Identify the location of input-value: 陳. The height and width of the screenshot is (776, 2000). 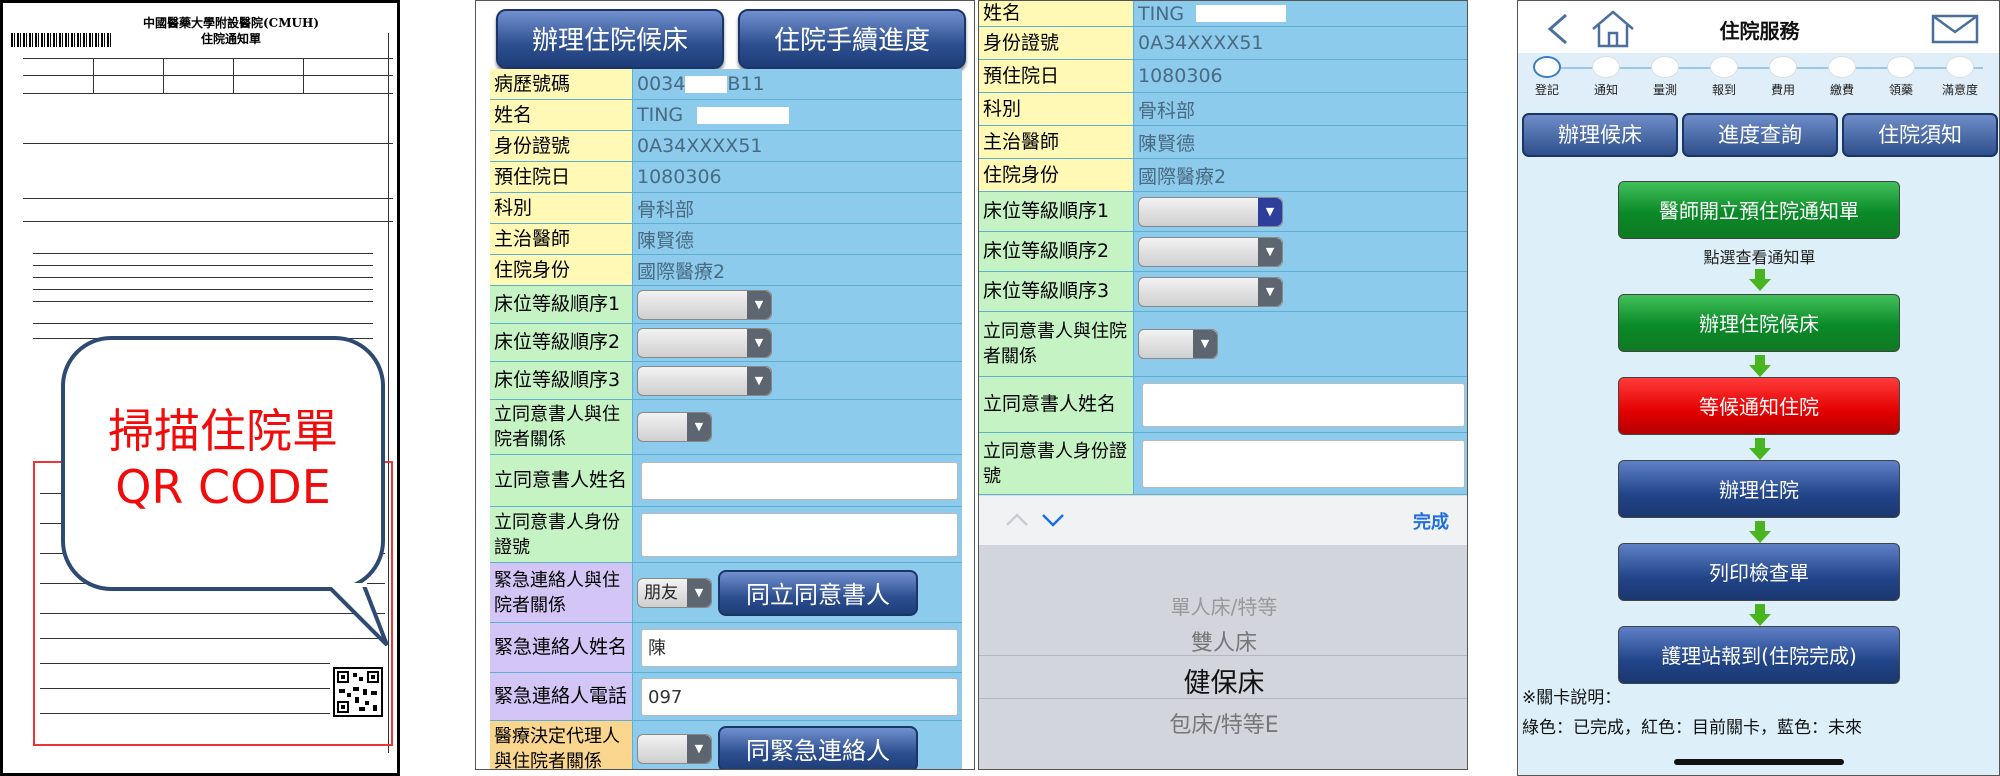
(657, 648).